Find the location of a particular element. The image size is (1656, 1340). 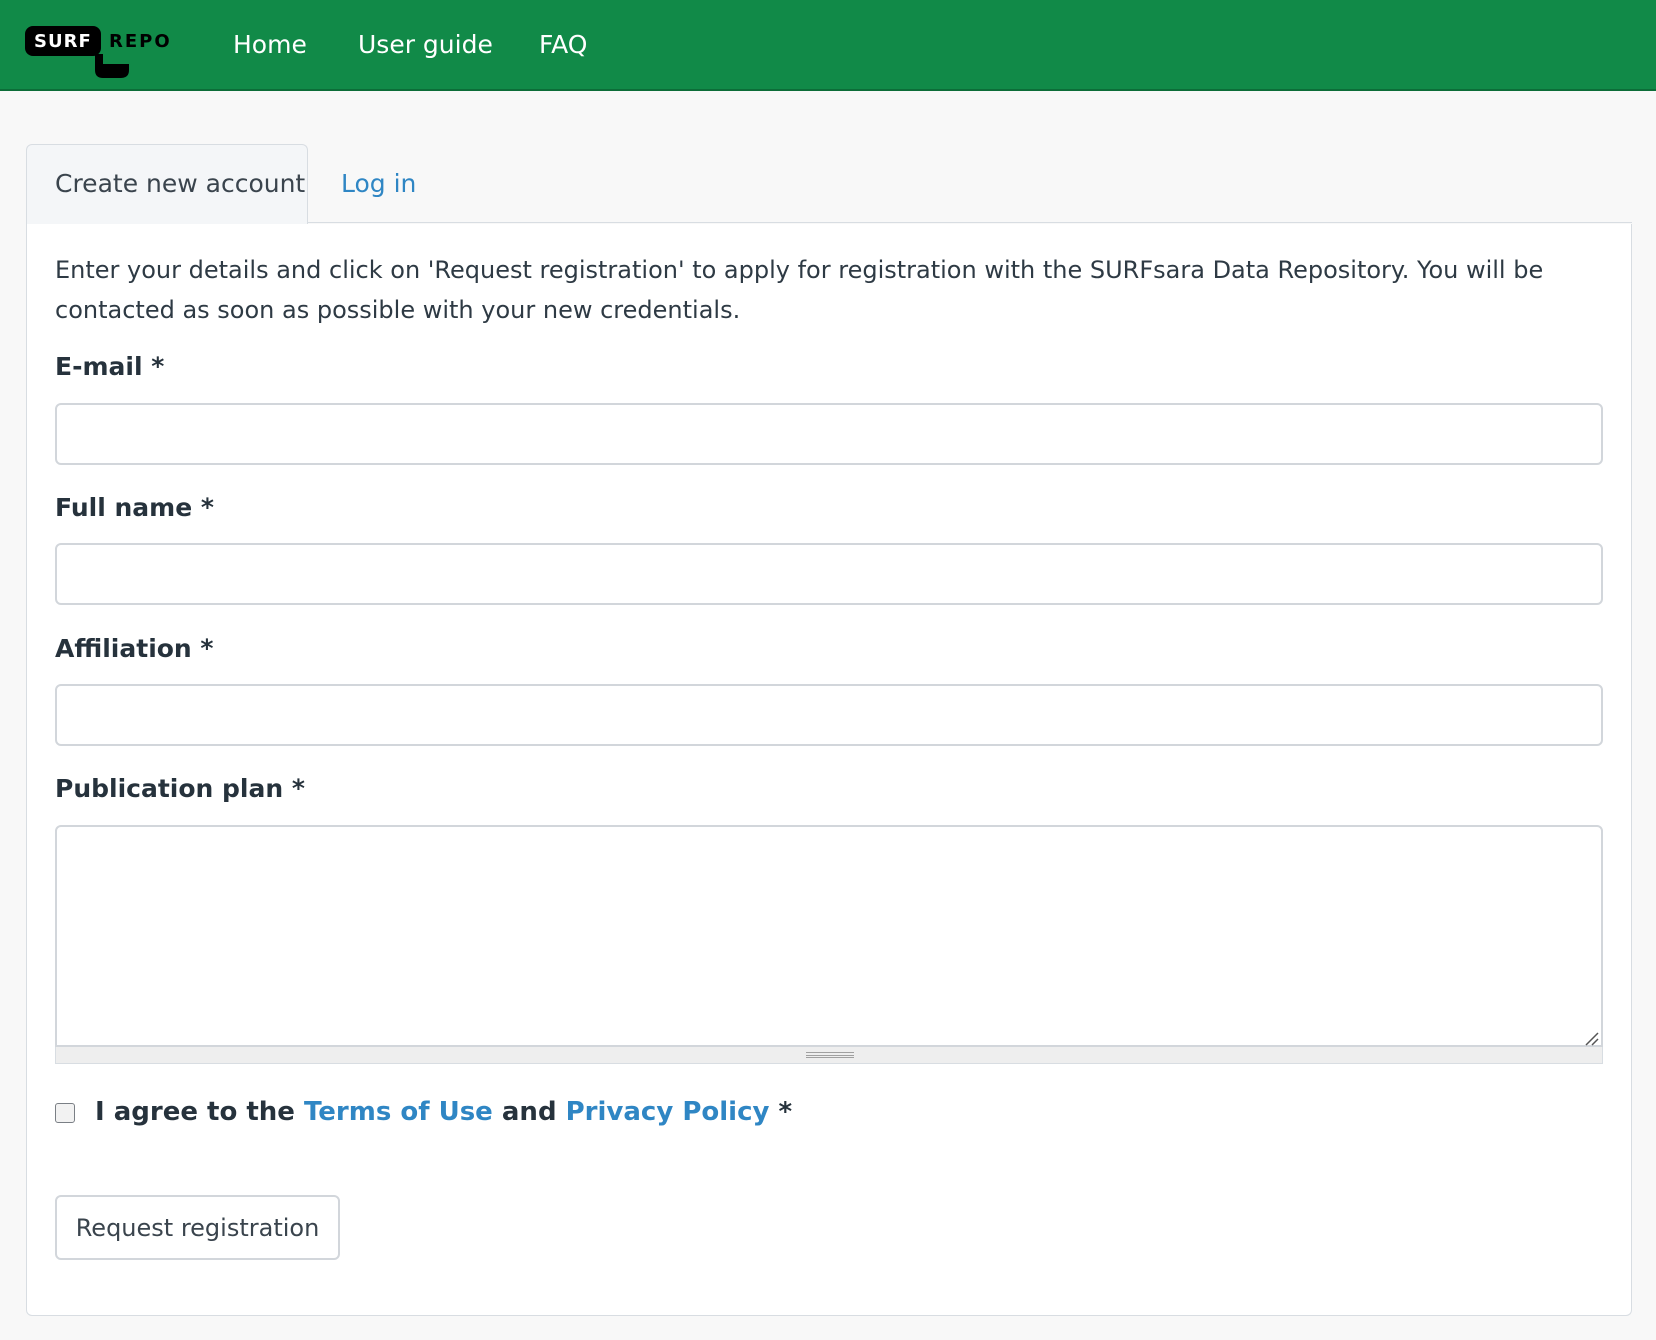

tab-log-in: Log in is located at coordinates (378, 184).